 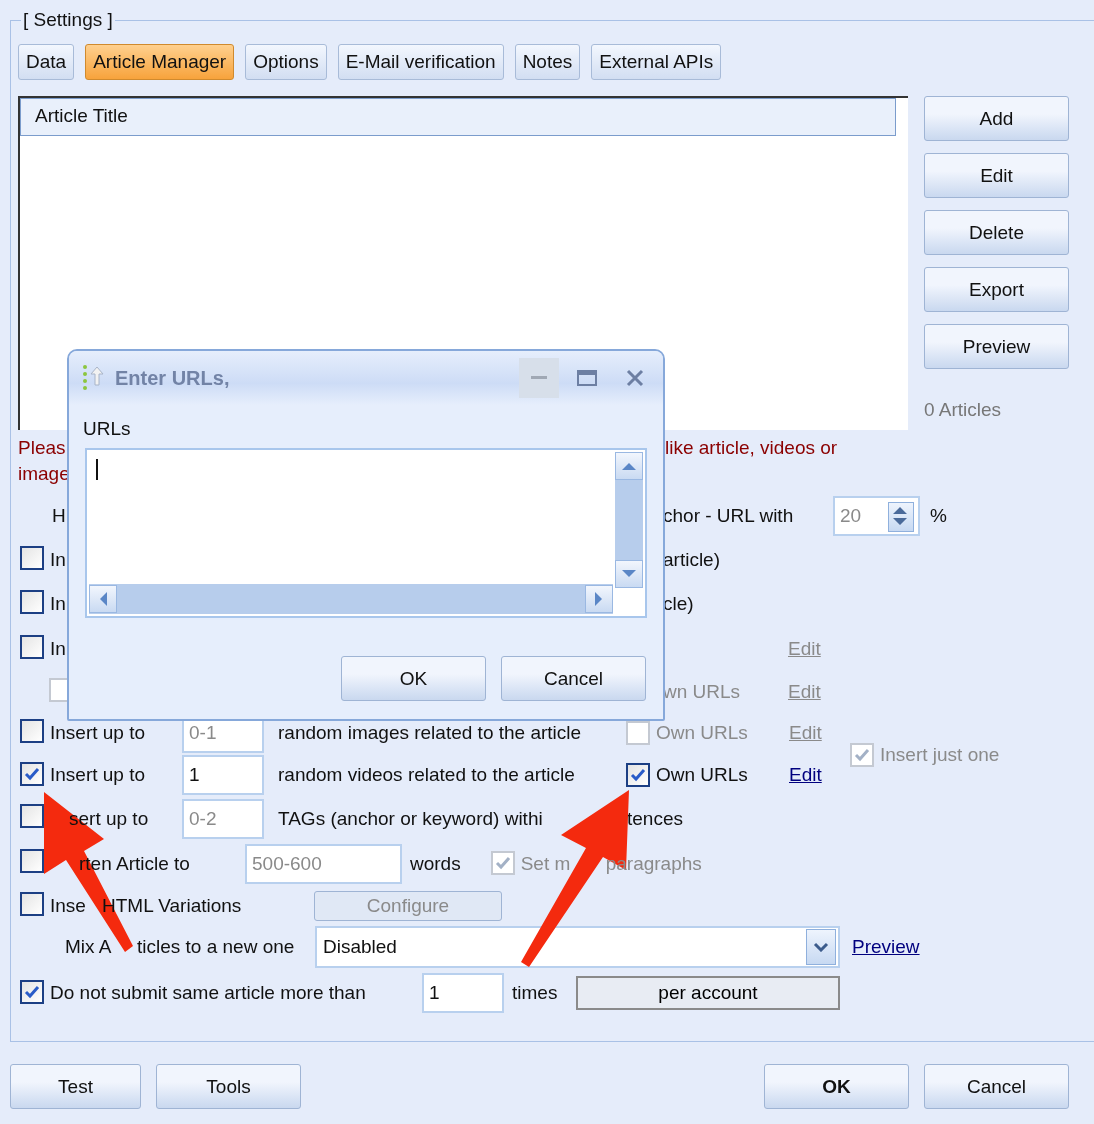 I want to click on option-text: random images related to the article, so click(x=430, y=733).